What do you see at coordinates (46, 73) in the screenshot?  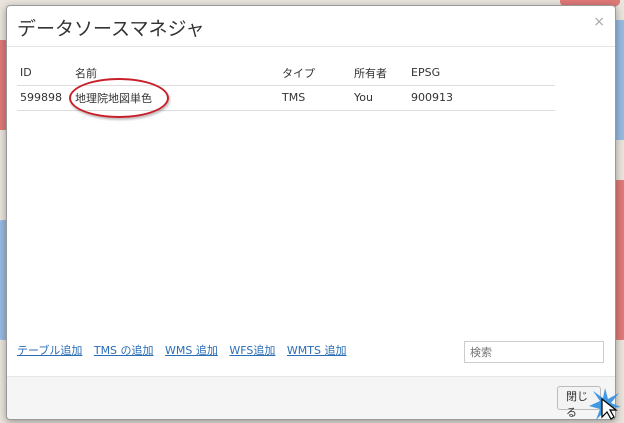 I see `column-header-id: ID` at bounding box center [46, 73].